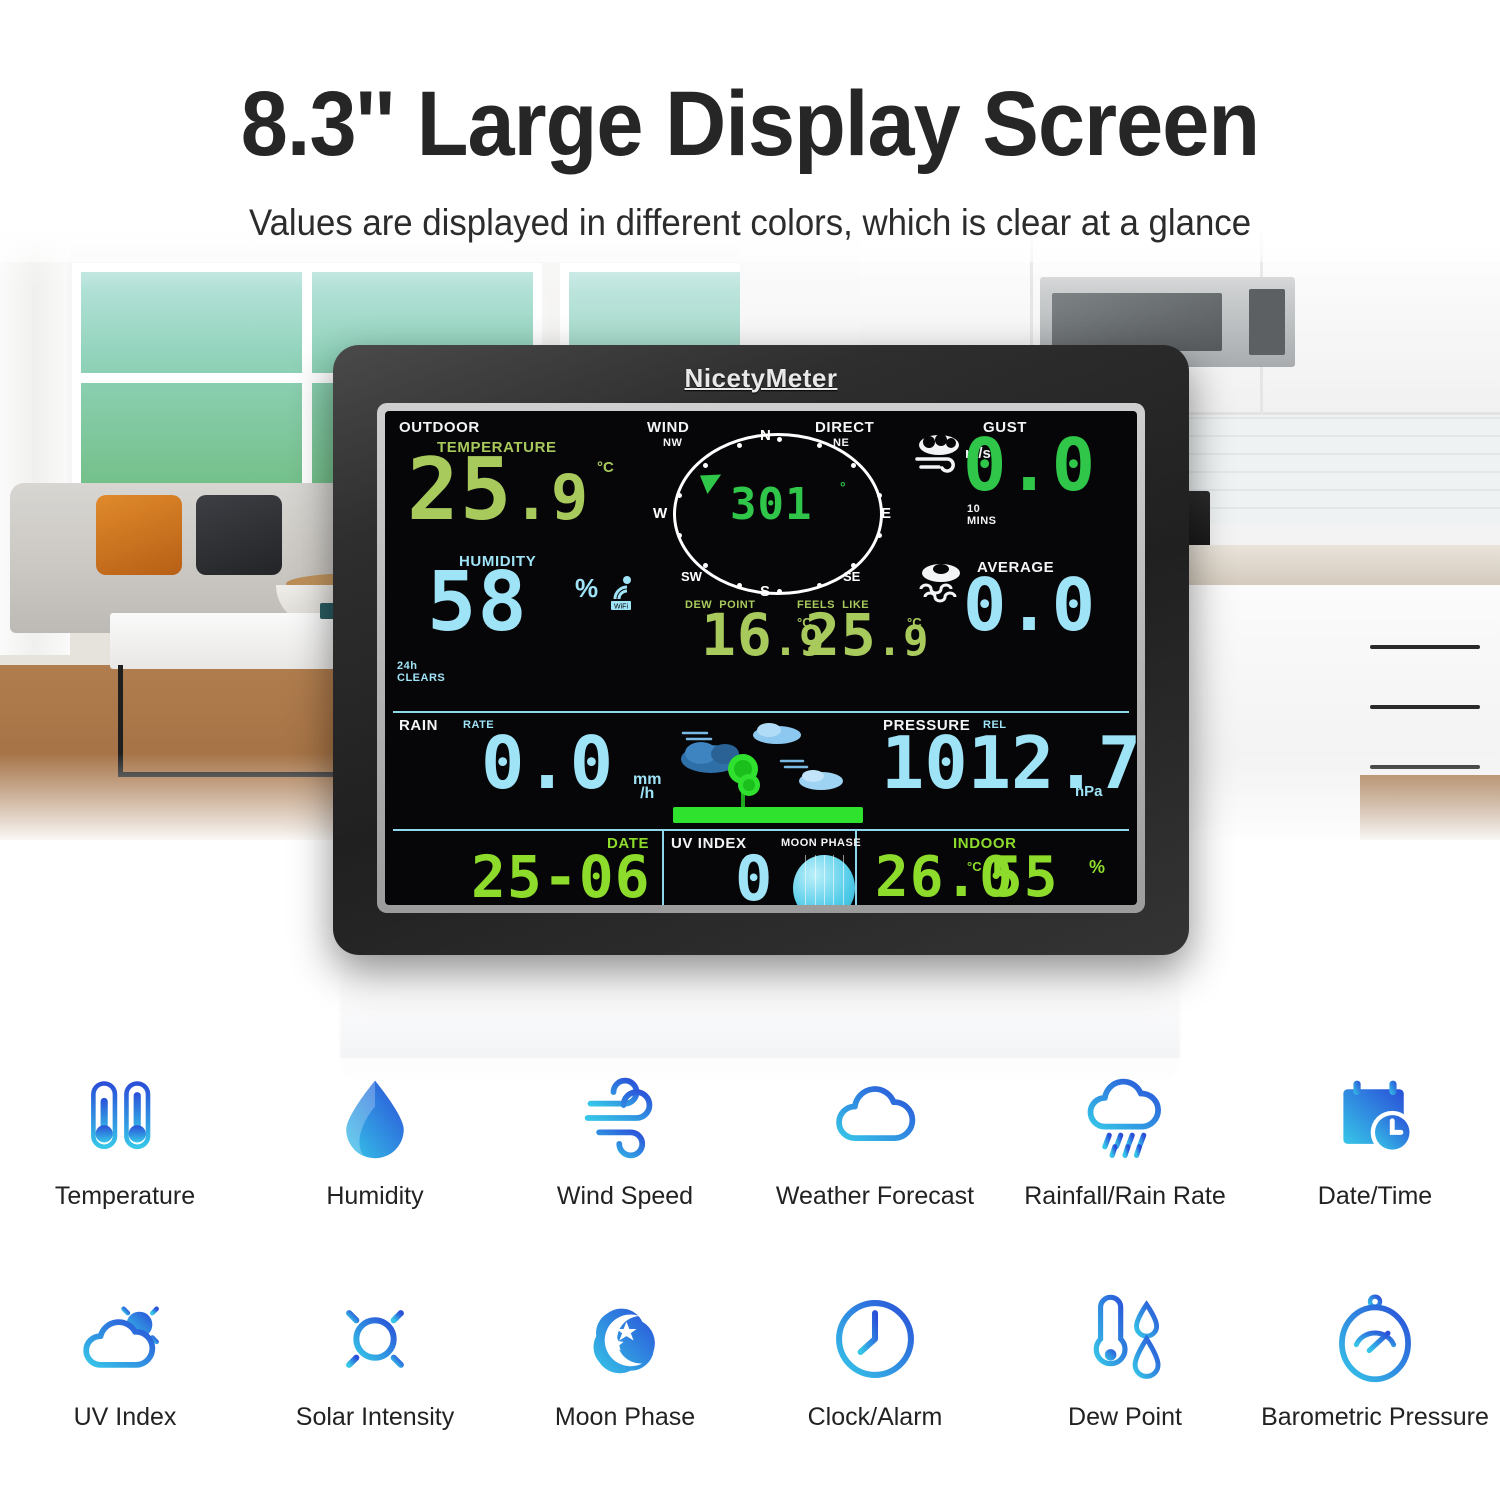 The width and height of the screenshot is (1500, 1500). I want to click on clock-icon, so click(875, 1339).